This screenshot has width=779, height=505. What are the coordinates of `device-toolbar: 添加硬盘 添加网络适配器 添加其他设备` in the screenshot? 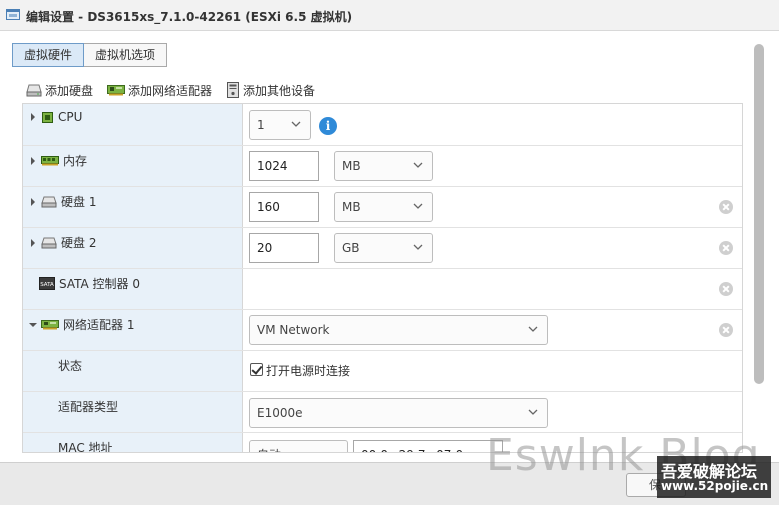 It's located at (177, 90).